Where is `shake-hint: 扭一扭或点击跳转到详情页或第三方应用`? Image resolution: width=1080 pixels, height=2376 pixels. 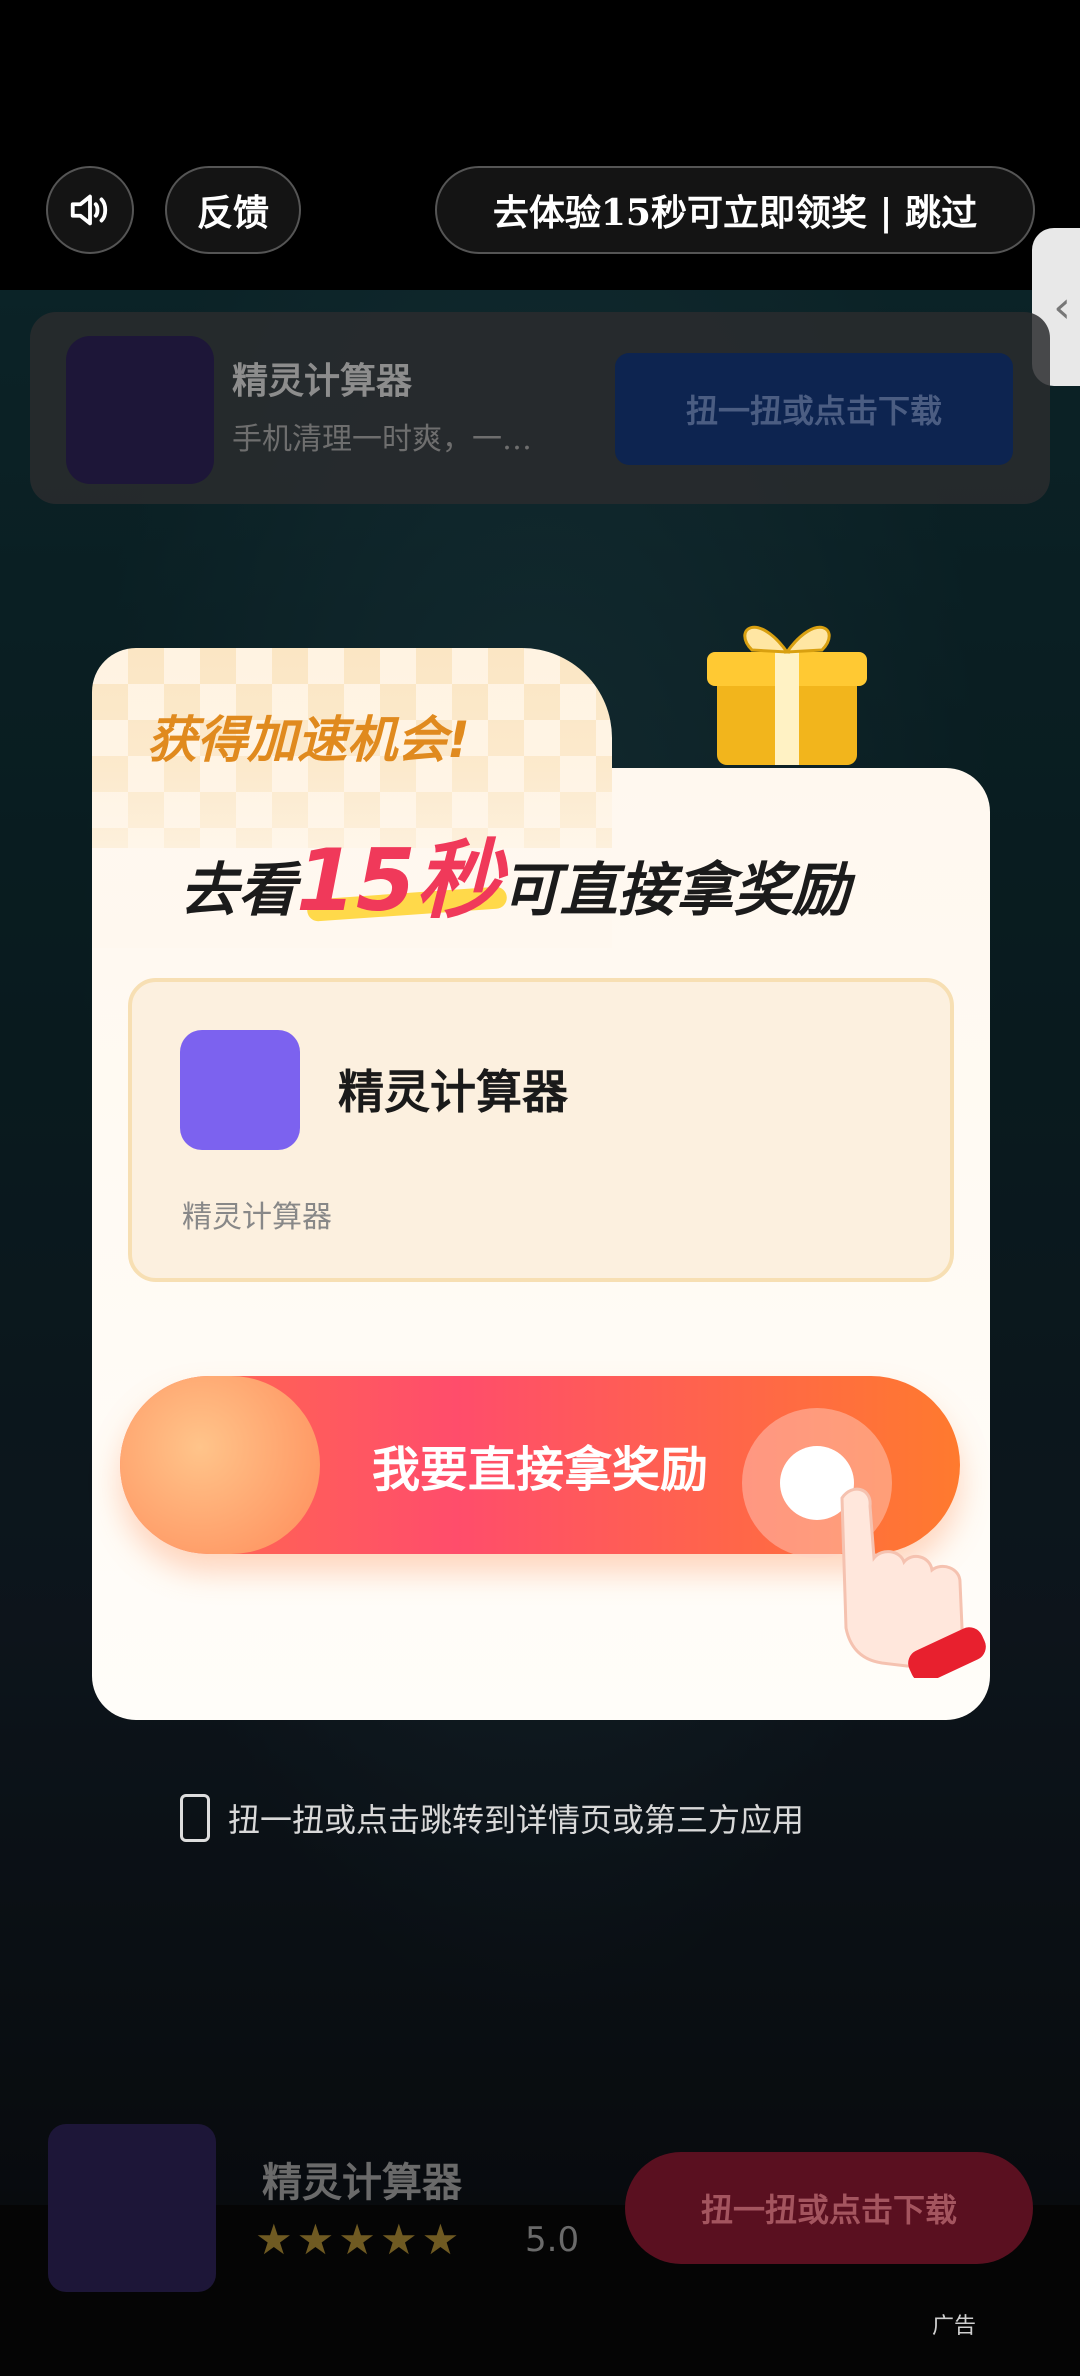 shake-hint: 扭一扭或点击跳转到详情页或第三方应用 is located at coordinates (550, 1818).